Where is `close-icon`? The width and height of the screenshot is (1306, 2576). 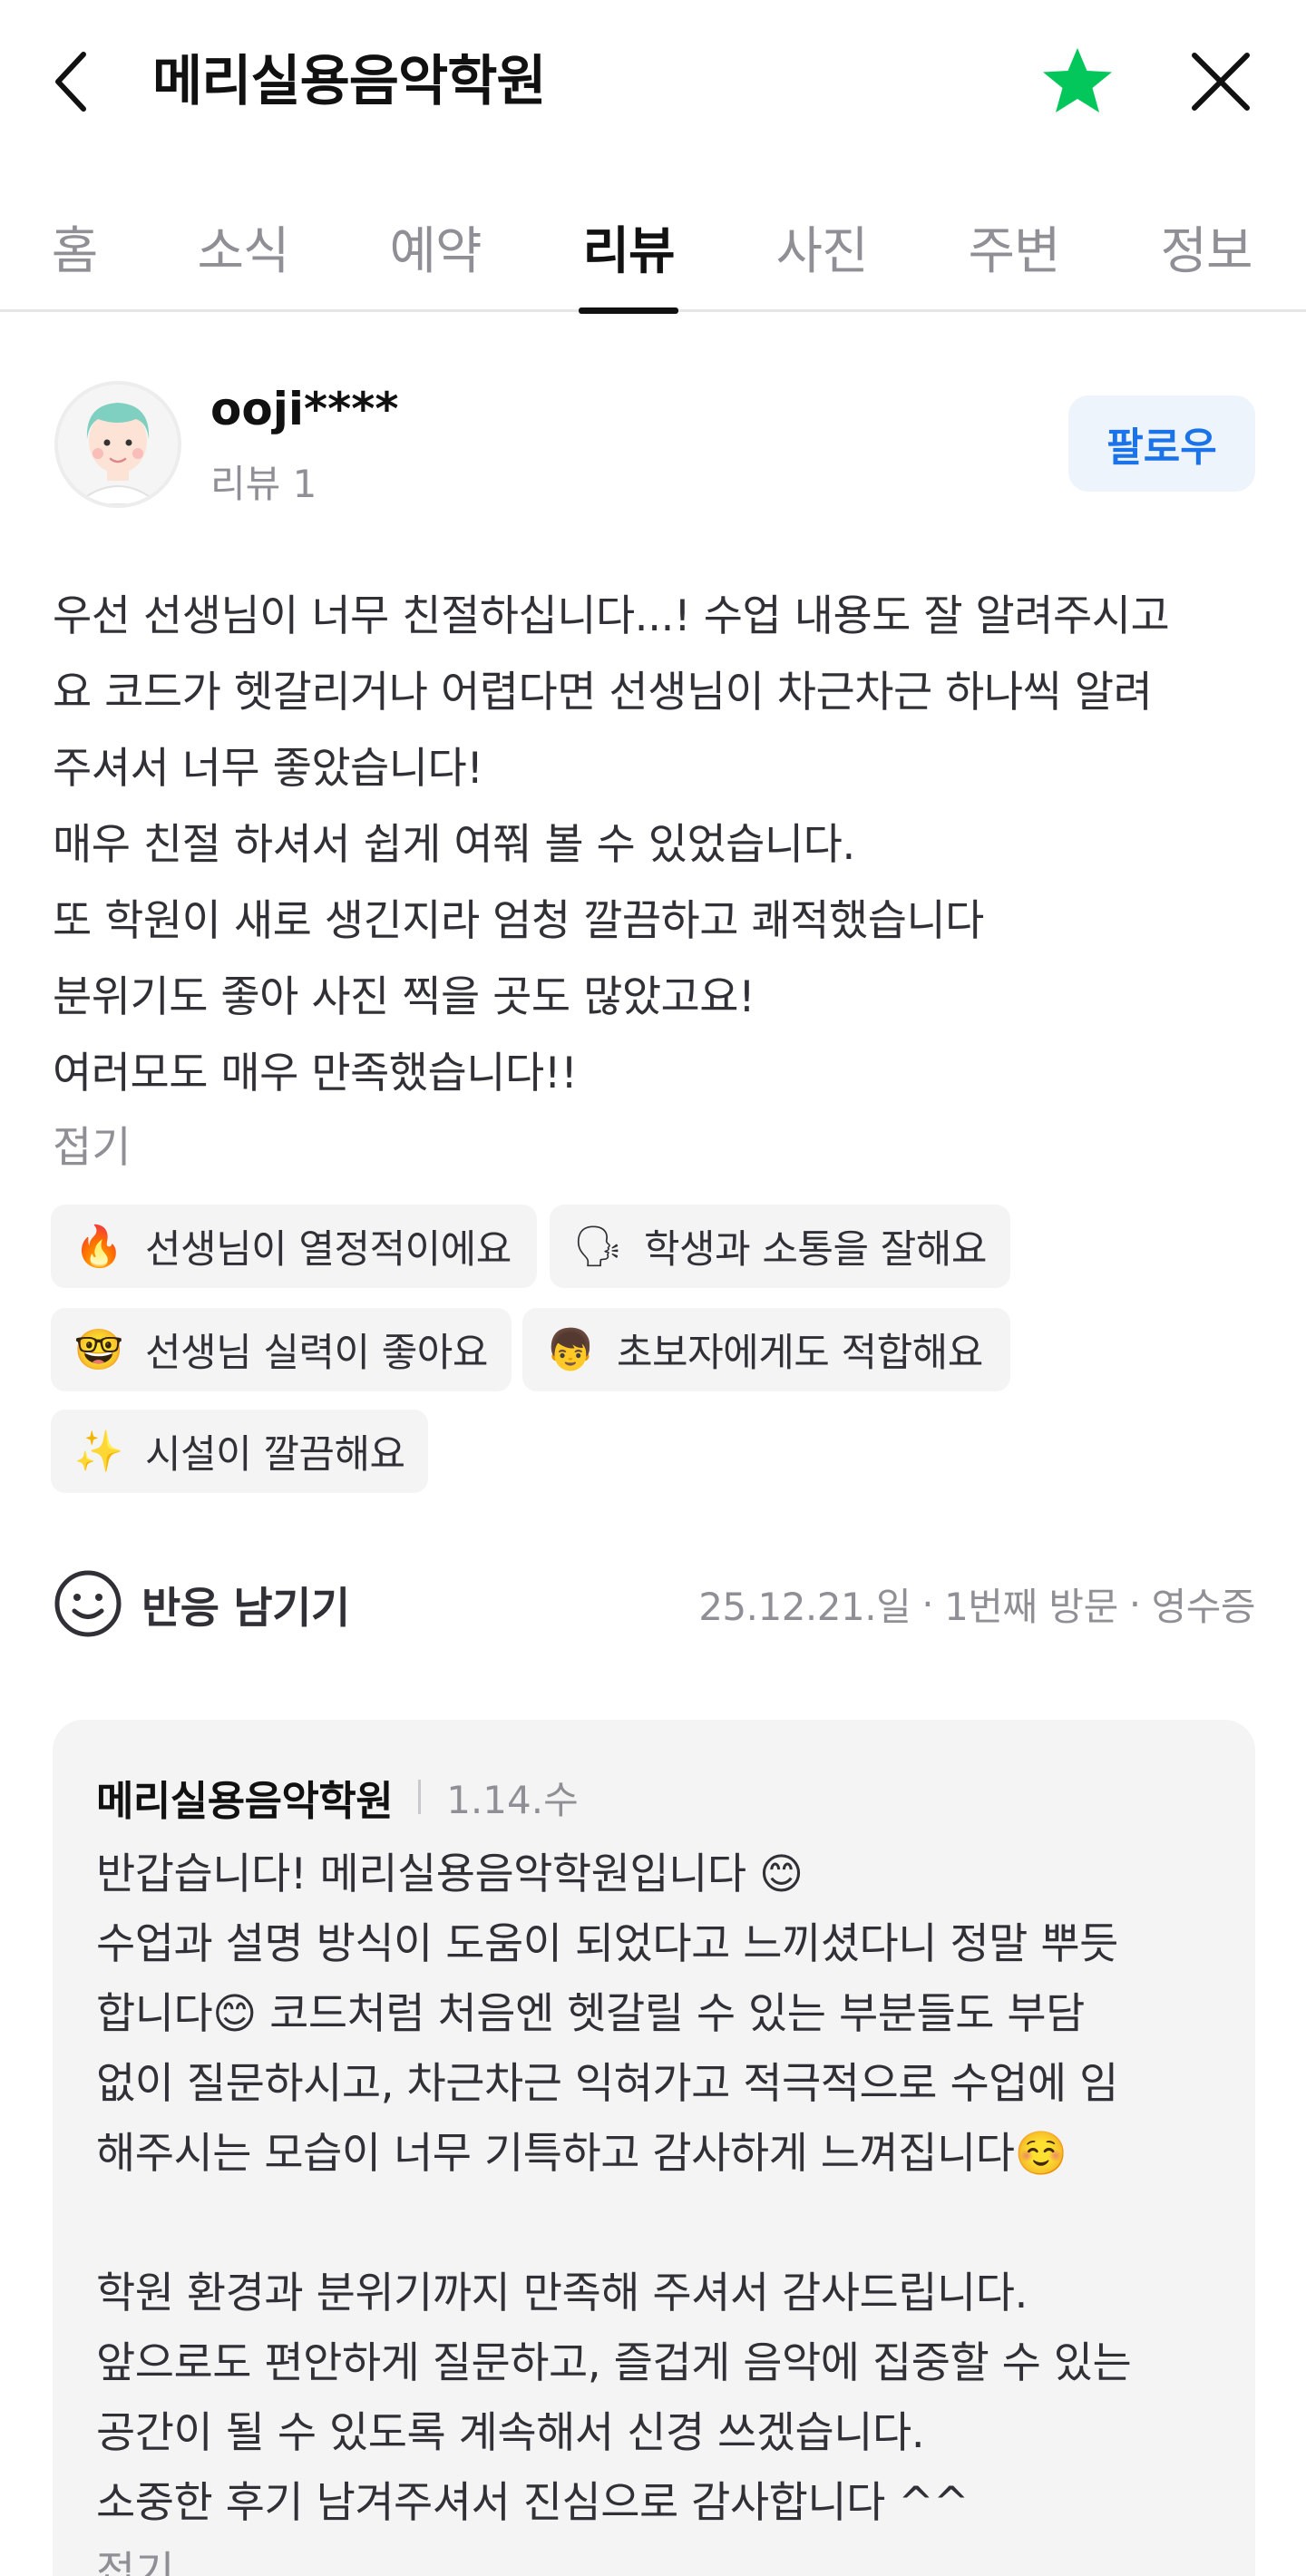
close-icon is located at coordinates (1221, 82).